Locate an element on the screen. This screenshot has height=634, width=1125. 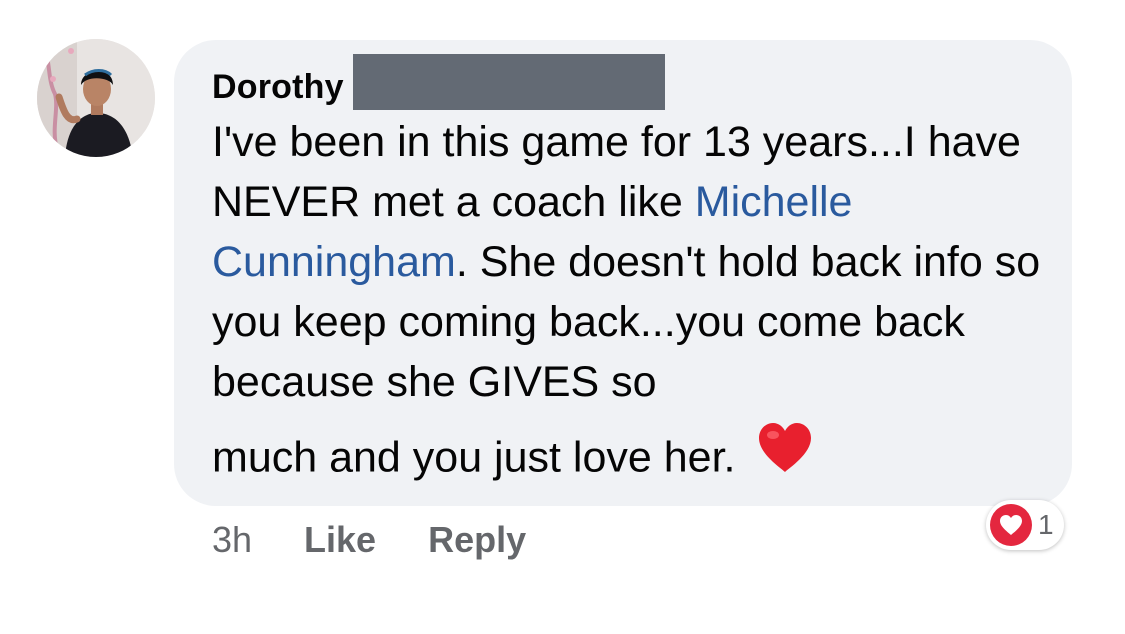
timestamp: 3h is located at coordinates (232, 540).